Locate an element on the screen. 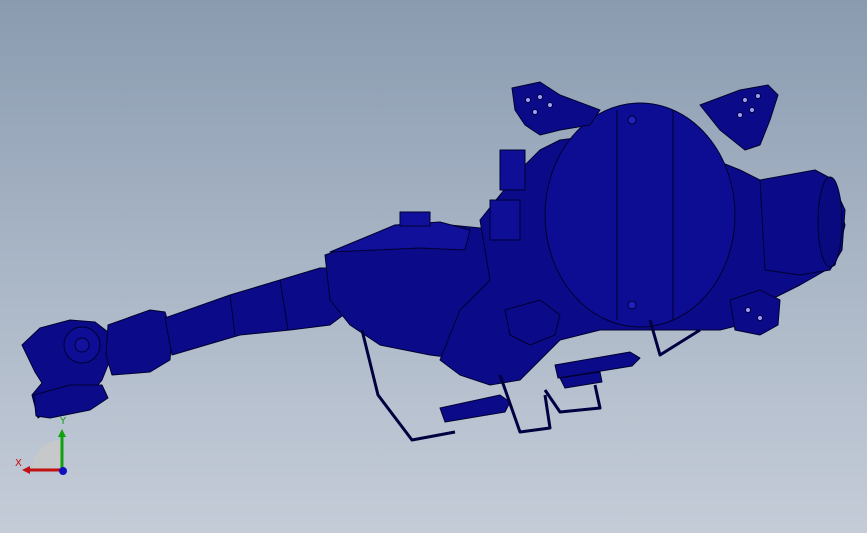 This screenshot has height=533, width=867. triad-graphic is located at coordinates (44, 452).